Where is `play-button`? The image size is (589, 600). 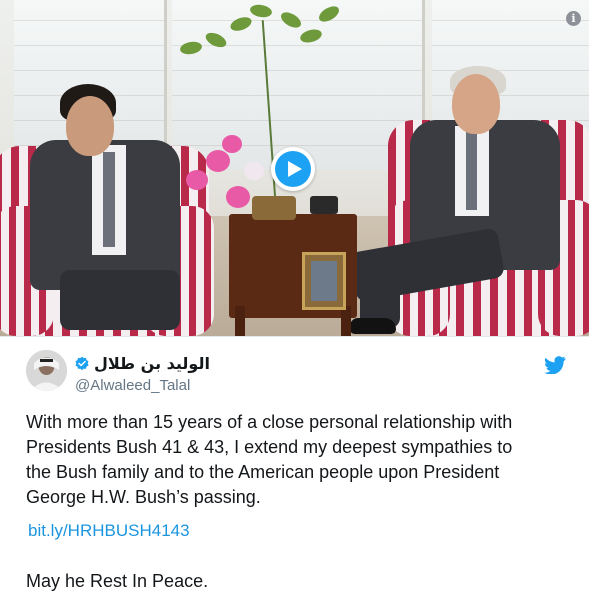 play-button is located at coordinates (293, 169).